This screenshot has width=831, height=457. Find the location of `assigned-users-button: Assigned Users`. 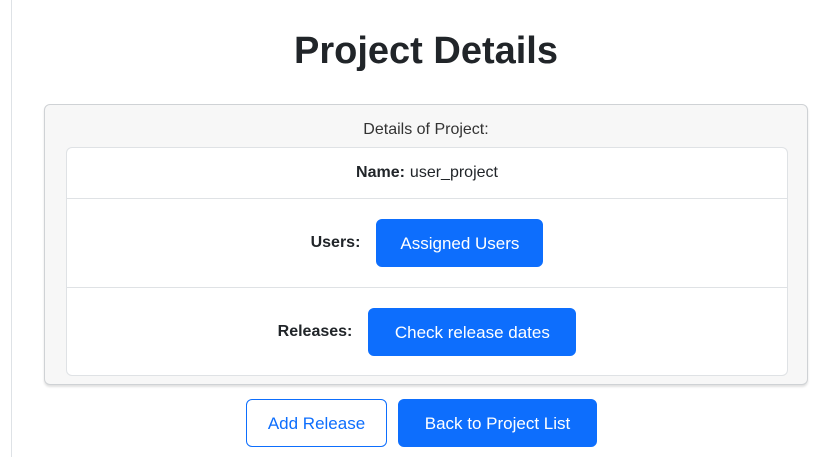

assigned-users-button: Assigned Users is located at coordinates (460, 243).